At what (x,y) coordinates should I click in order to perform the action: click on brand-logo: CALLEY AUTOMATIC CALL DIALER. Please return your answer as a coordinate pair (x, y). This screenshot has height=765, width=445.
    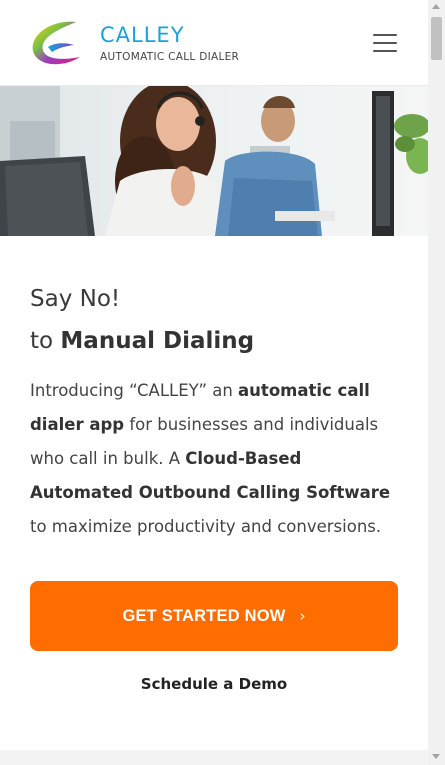
    Looking at the image, I should click on (134, 43).